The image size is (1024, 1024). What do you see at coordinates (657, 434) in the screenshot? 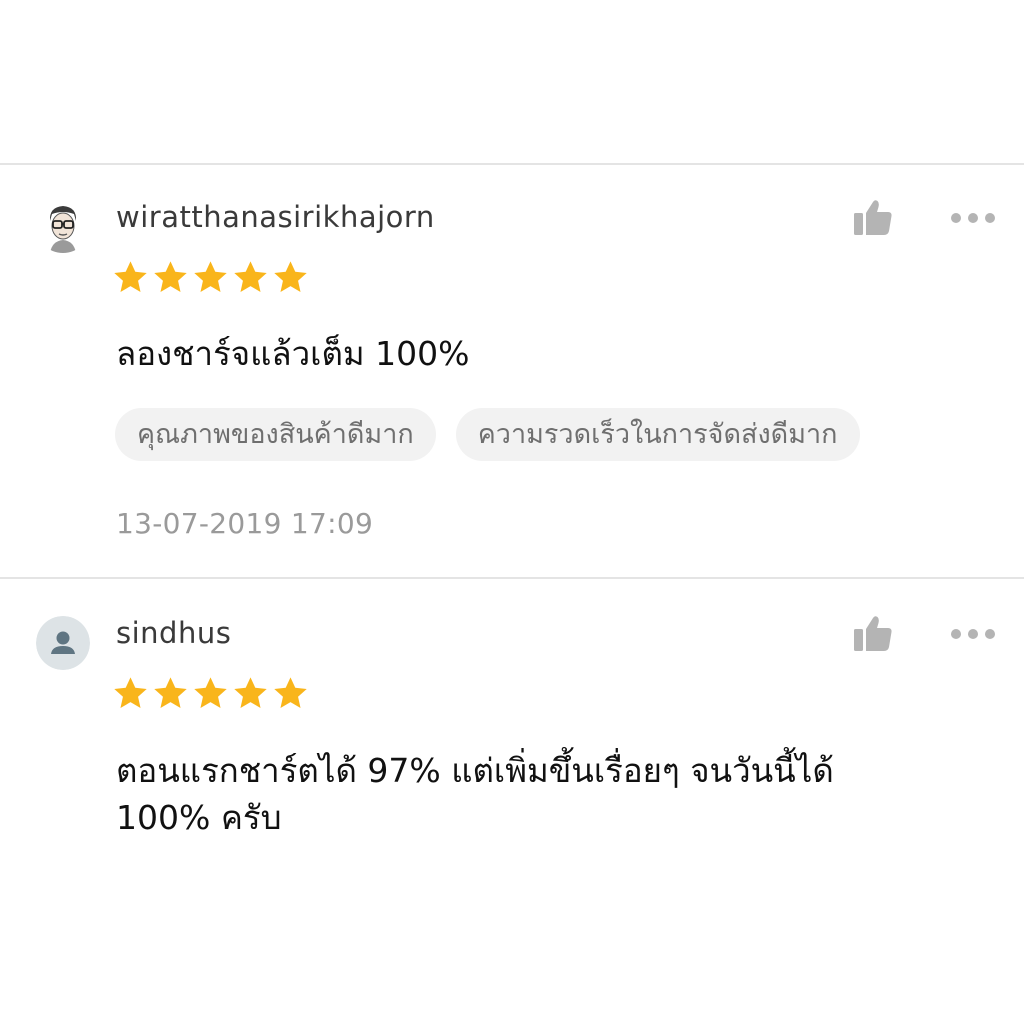
I see `review-tag: ความรวดเร็วในการจัดส่งดีมาก` at bounding box center [657, 434].